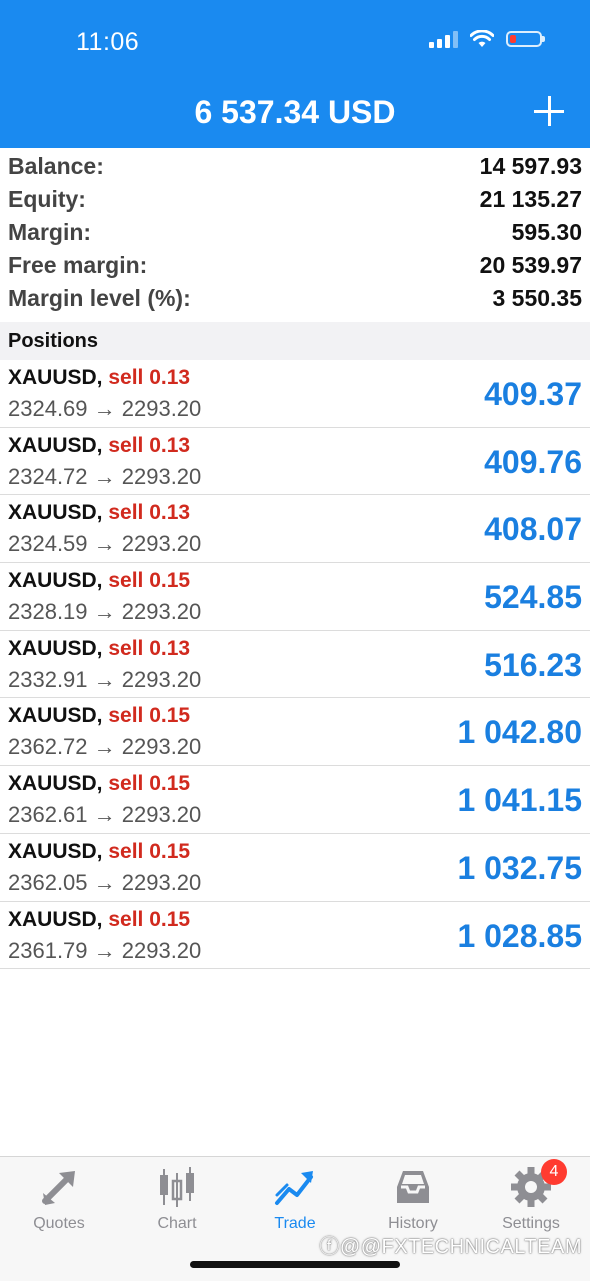 Image resolution: width=590 pixels, height=1281 pixels. Describe the element at coordinates (525, 39) in the screenshot. I see `battery-icon` at that location.